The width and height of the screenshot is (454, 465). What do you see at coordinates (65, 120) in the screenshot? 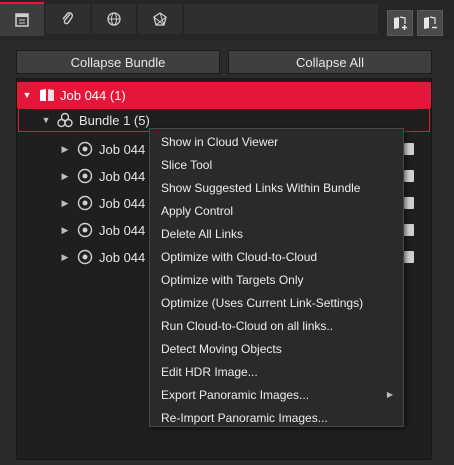
I see `bundle-icon` at bounding box center [65, 120].